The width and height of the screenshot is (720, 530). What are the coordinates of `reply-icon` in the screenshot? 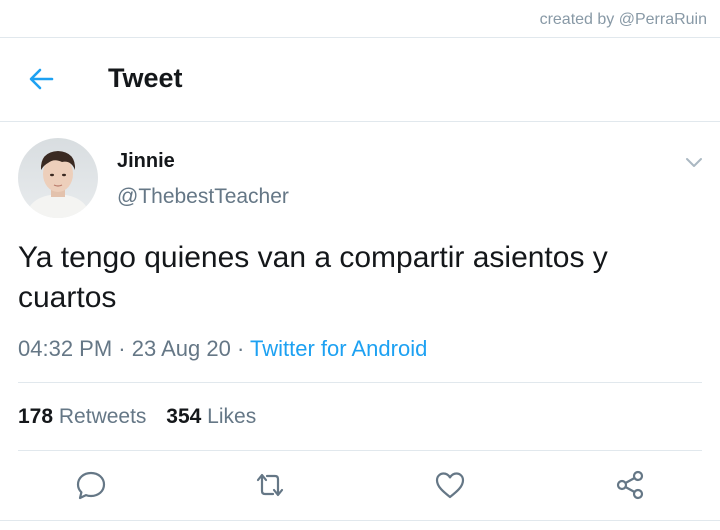 It's located at (91, 485).